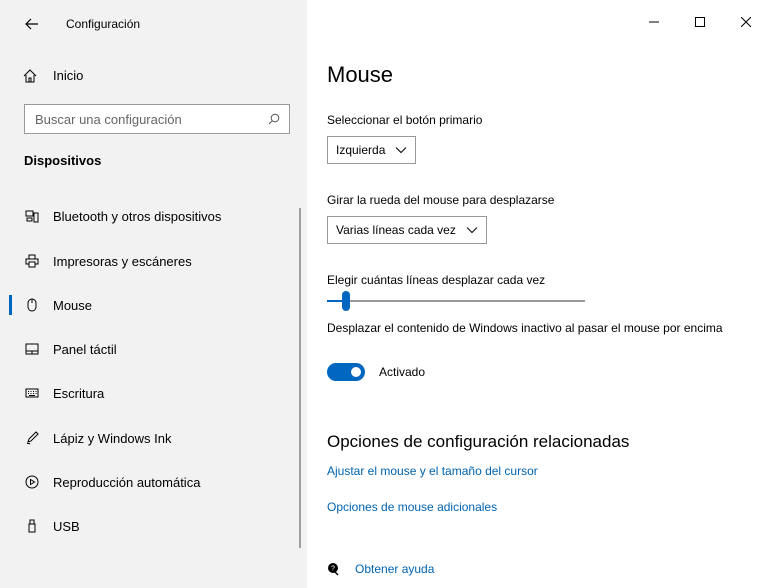 The image size is (769, 588). I want to click on app-title: Configuración, so click(103, 24).